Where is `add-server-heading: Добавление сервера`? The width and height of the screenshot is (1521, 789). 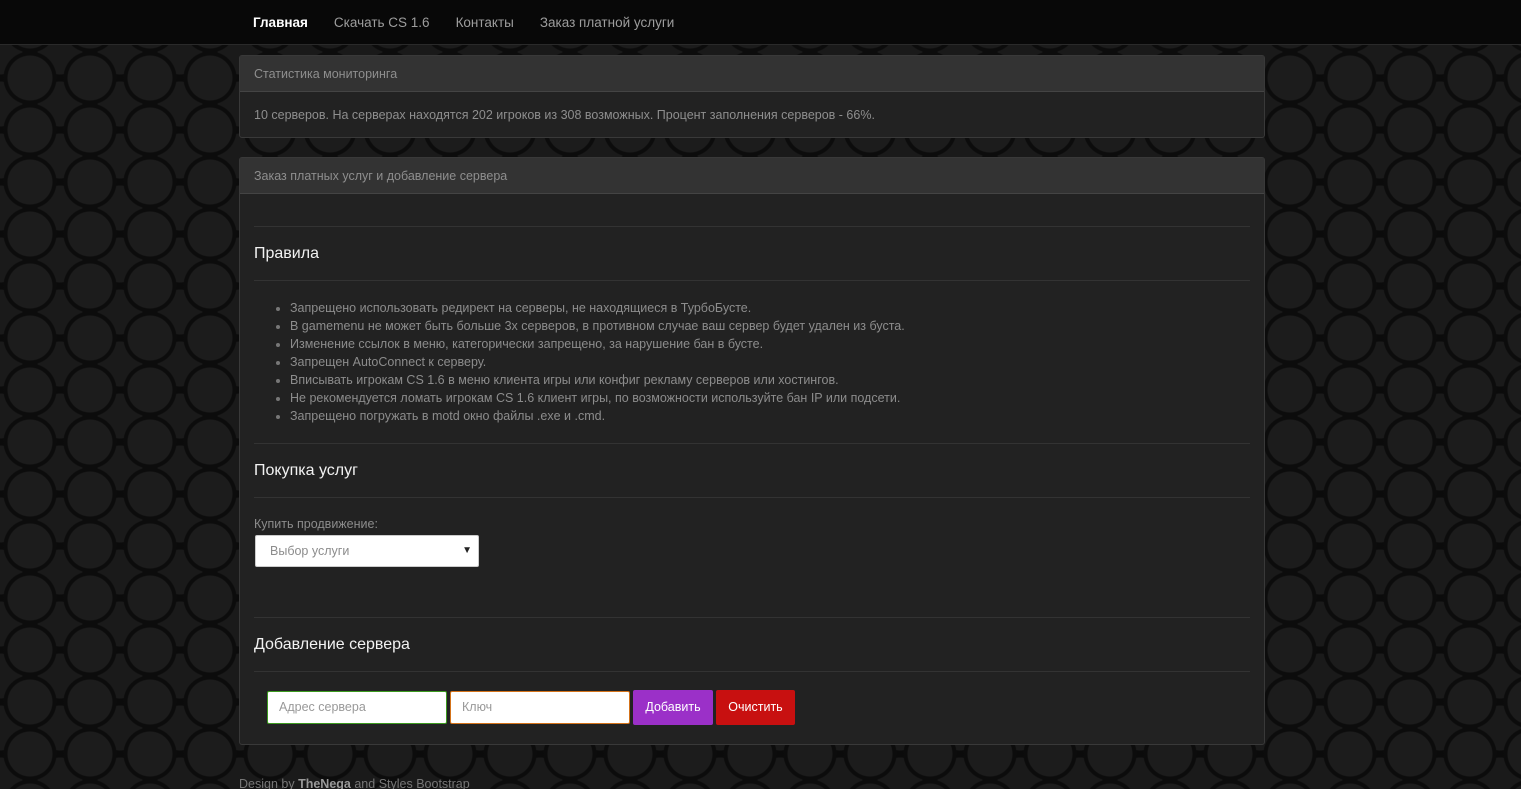
add-server-heading: Добавление сервера is located at coordinates (332, 644).